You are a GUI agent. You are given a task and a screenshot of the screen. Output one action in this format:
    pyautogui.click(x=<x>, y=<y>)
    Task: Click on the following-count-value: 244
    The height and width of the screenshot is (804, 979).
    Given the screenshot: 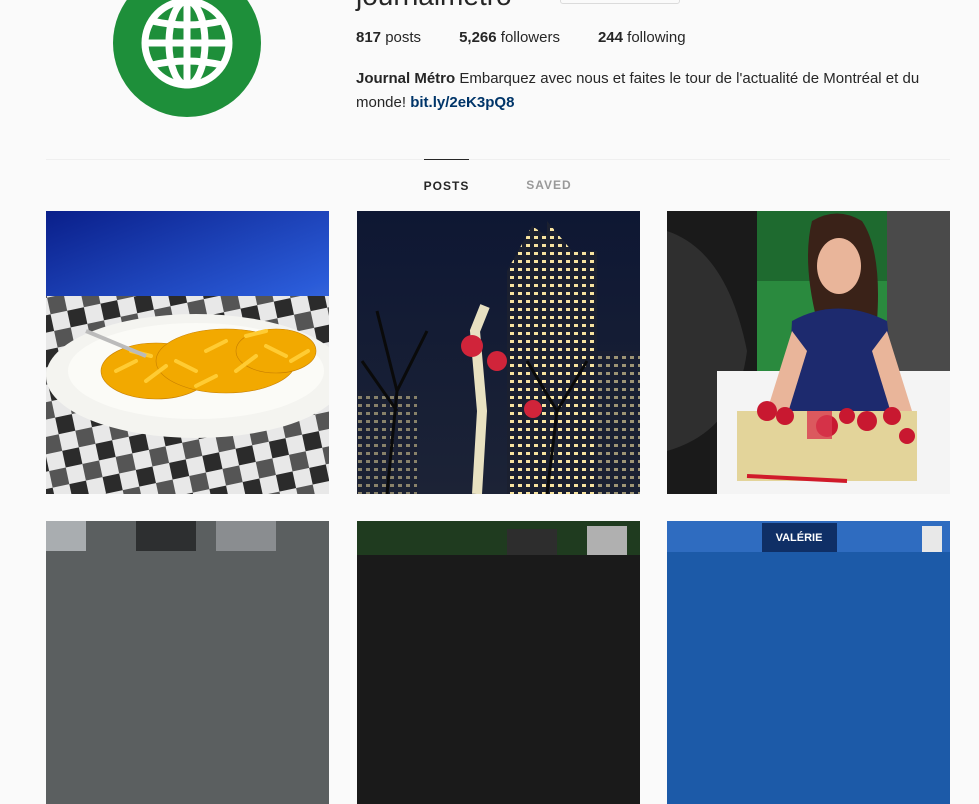 What is the action you would take?
    pyautogui.click(x=610, y=37)
    